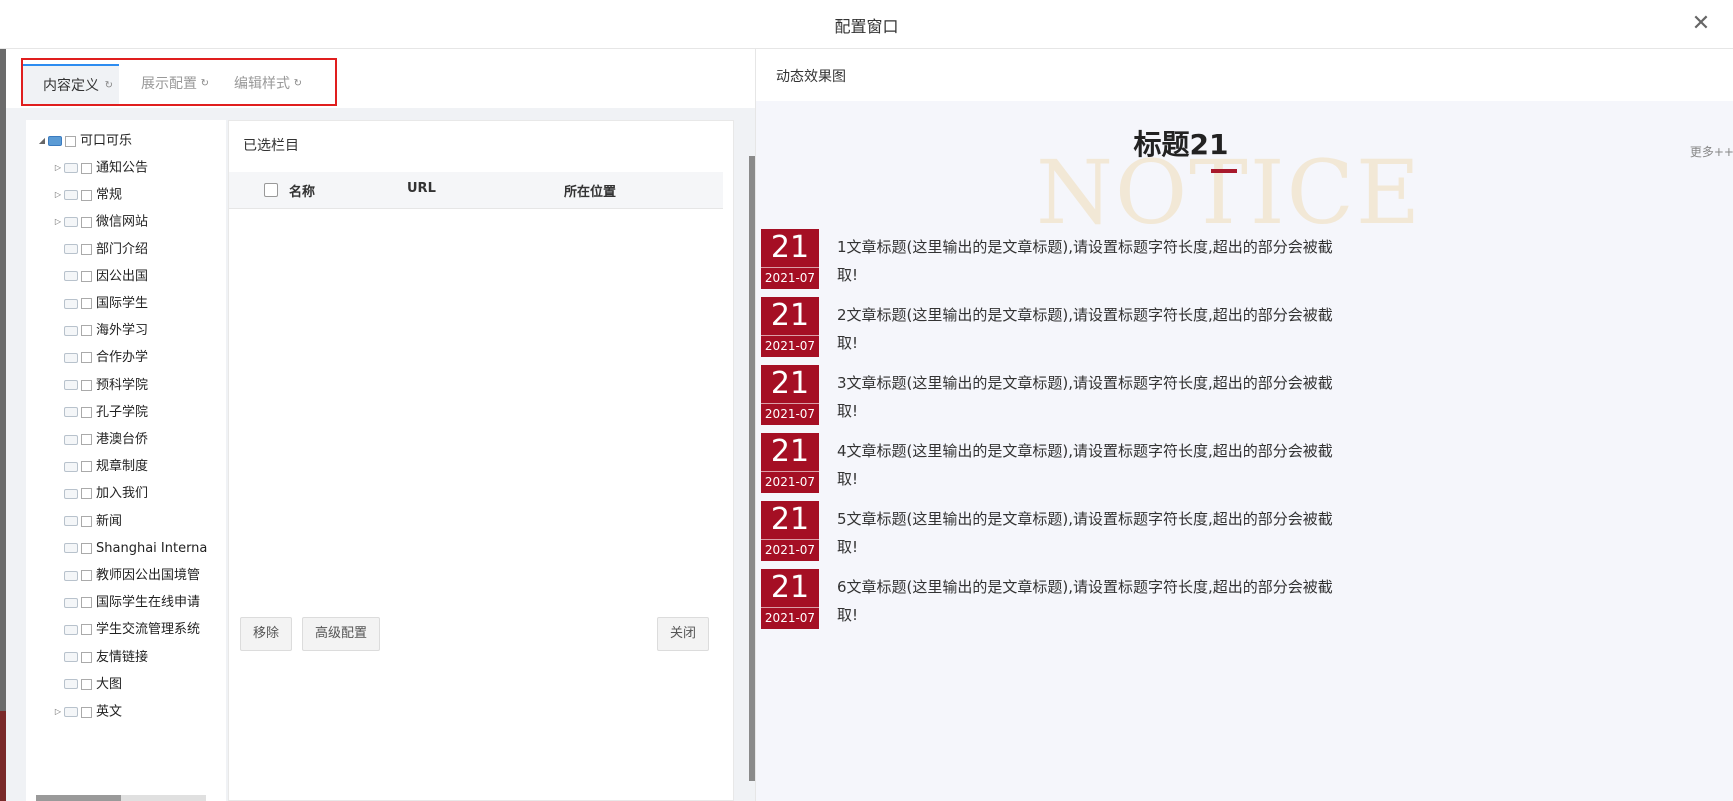 The width and height of the screenshot is (1733, 801). What do you see at coordinates (1087, 601) in the screenshot?
I see `news-title: 6文章标题(这里输出的是文章标题),请设置标题字符长度,超出的部分会被截取!` at bounding box center [1087, 601].